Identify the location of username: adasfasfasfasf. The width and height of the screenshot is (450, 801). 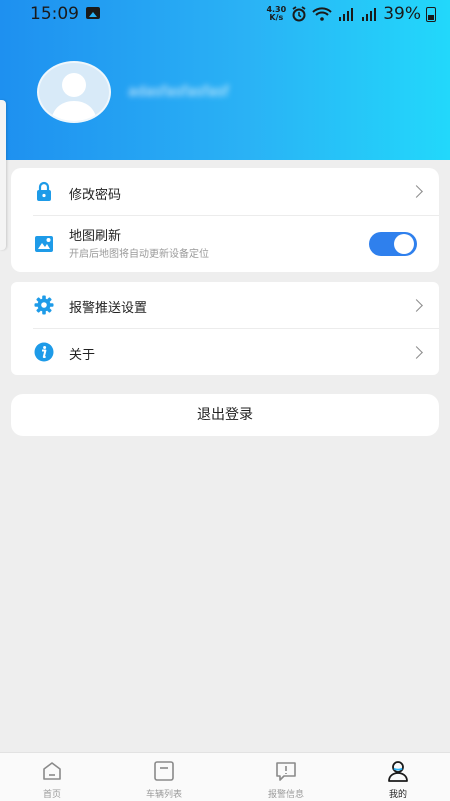
(178, 92).